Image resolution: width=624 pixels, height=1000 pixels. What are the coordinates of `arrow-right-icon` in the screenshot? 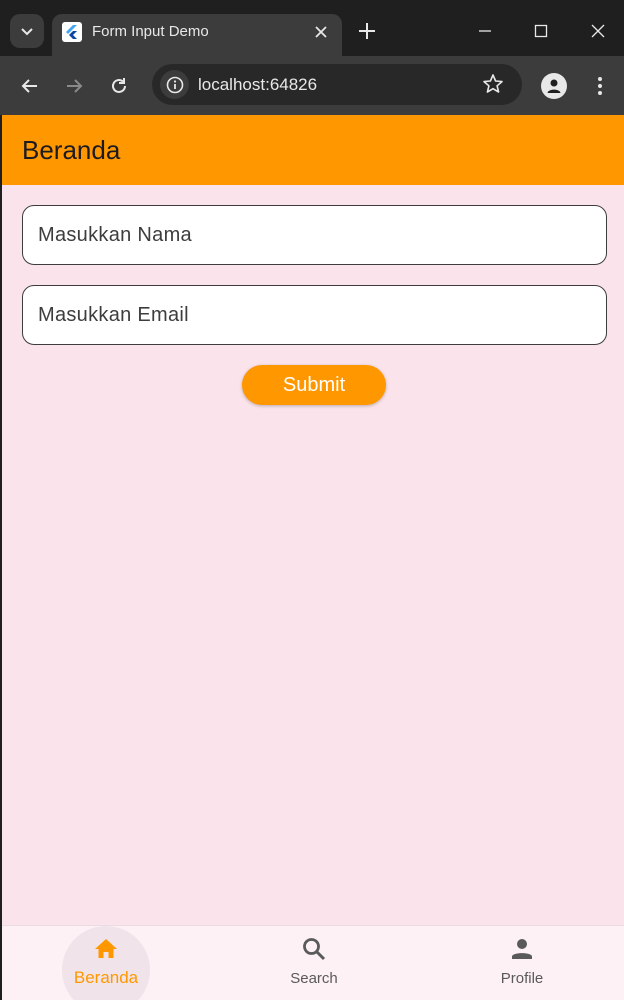 It's located at (75, 86).